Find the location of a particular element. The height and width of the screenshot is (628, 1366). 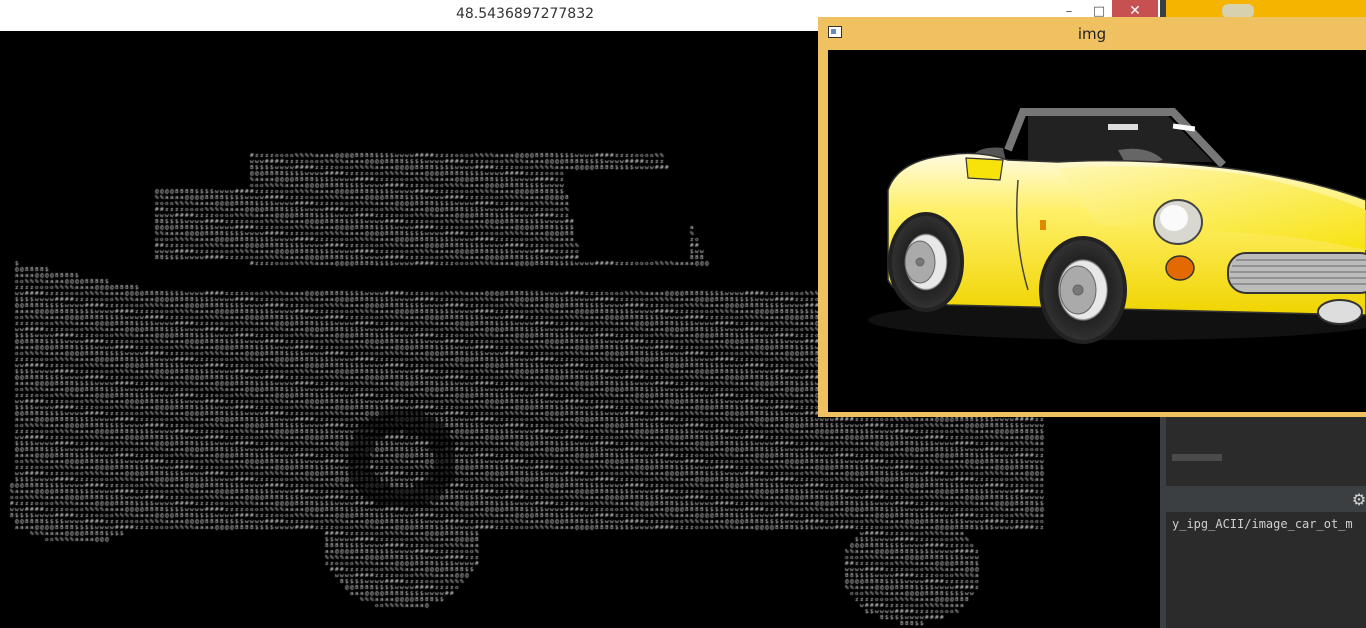

image-titlebar: img is located at coordinates (1092, 33).